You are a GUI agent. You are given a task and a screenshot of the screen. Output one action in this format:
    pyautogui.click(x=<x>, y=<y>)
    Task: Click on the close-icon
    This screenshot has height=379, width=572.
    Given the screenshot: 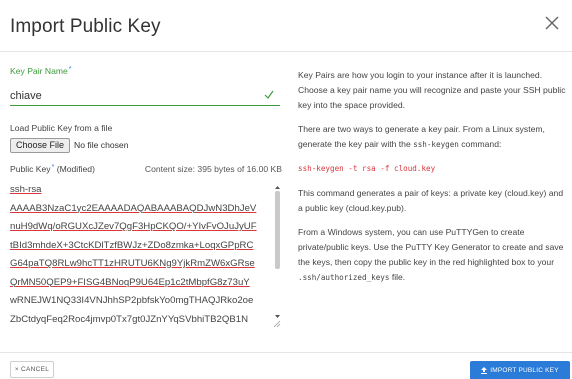 What is the action you would take?
    pyautogui.click(x=552, y=23)
    